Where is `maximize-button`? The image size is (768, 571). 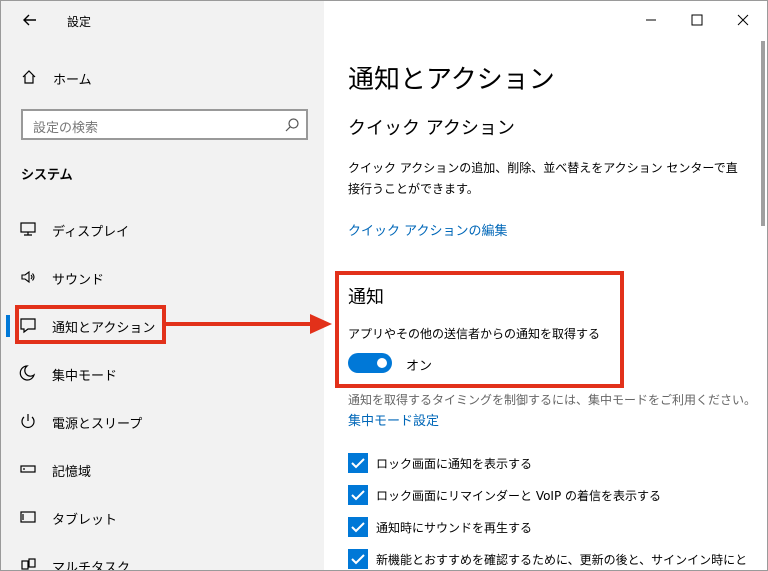 maximize-button is located at coordinates (697, 20).